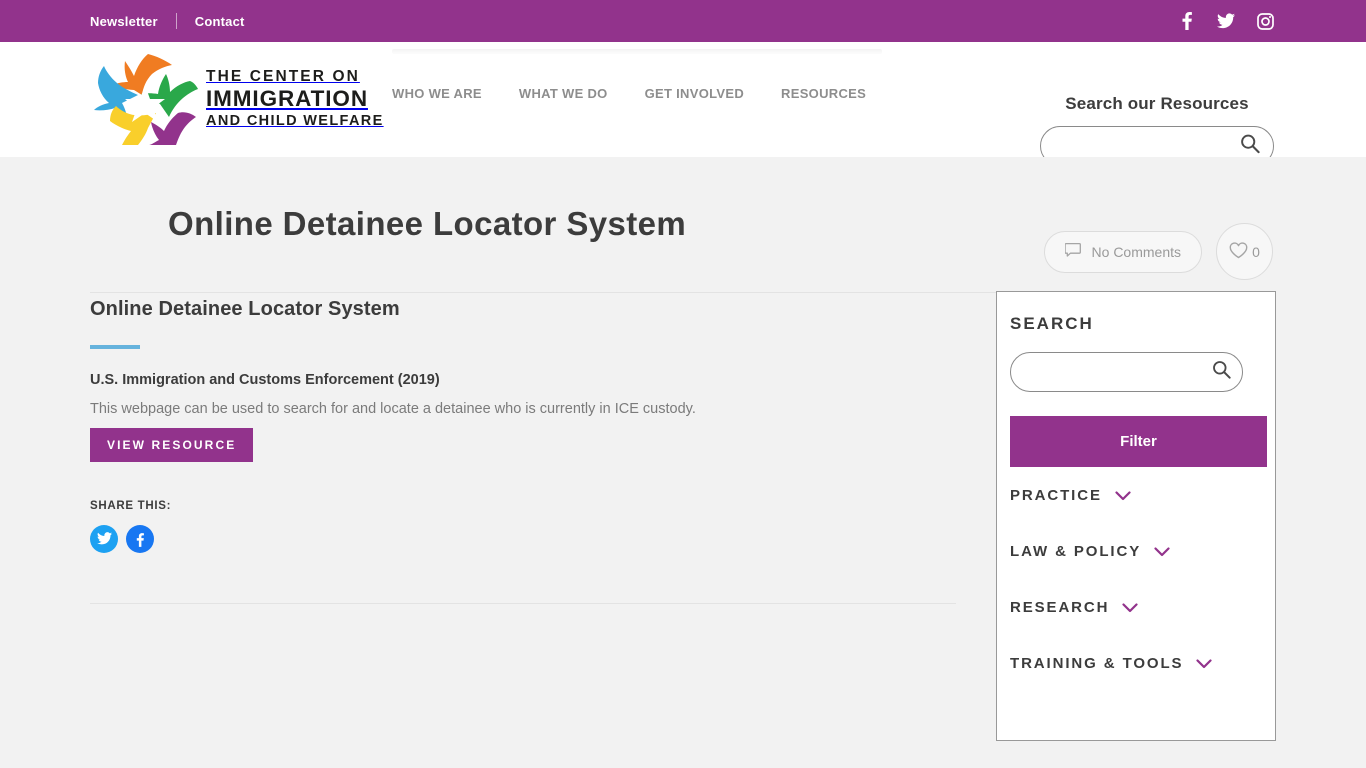 The image size is (1366, 768). Describe the element at coordinates (1265, 21) in the screenshot. I see `instagram-icon` at that location.